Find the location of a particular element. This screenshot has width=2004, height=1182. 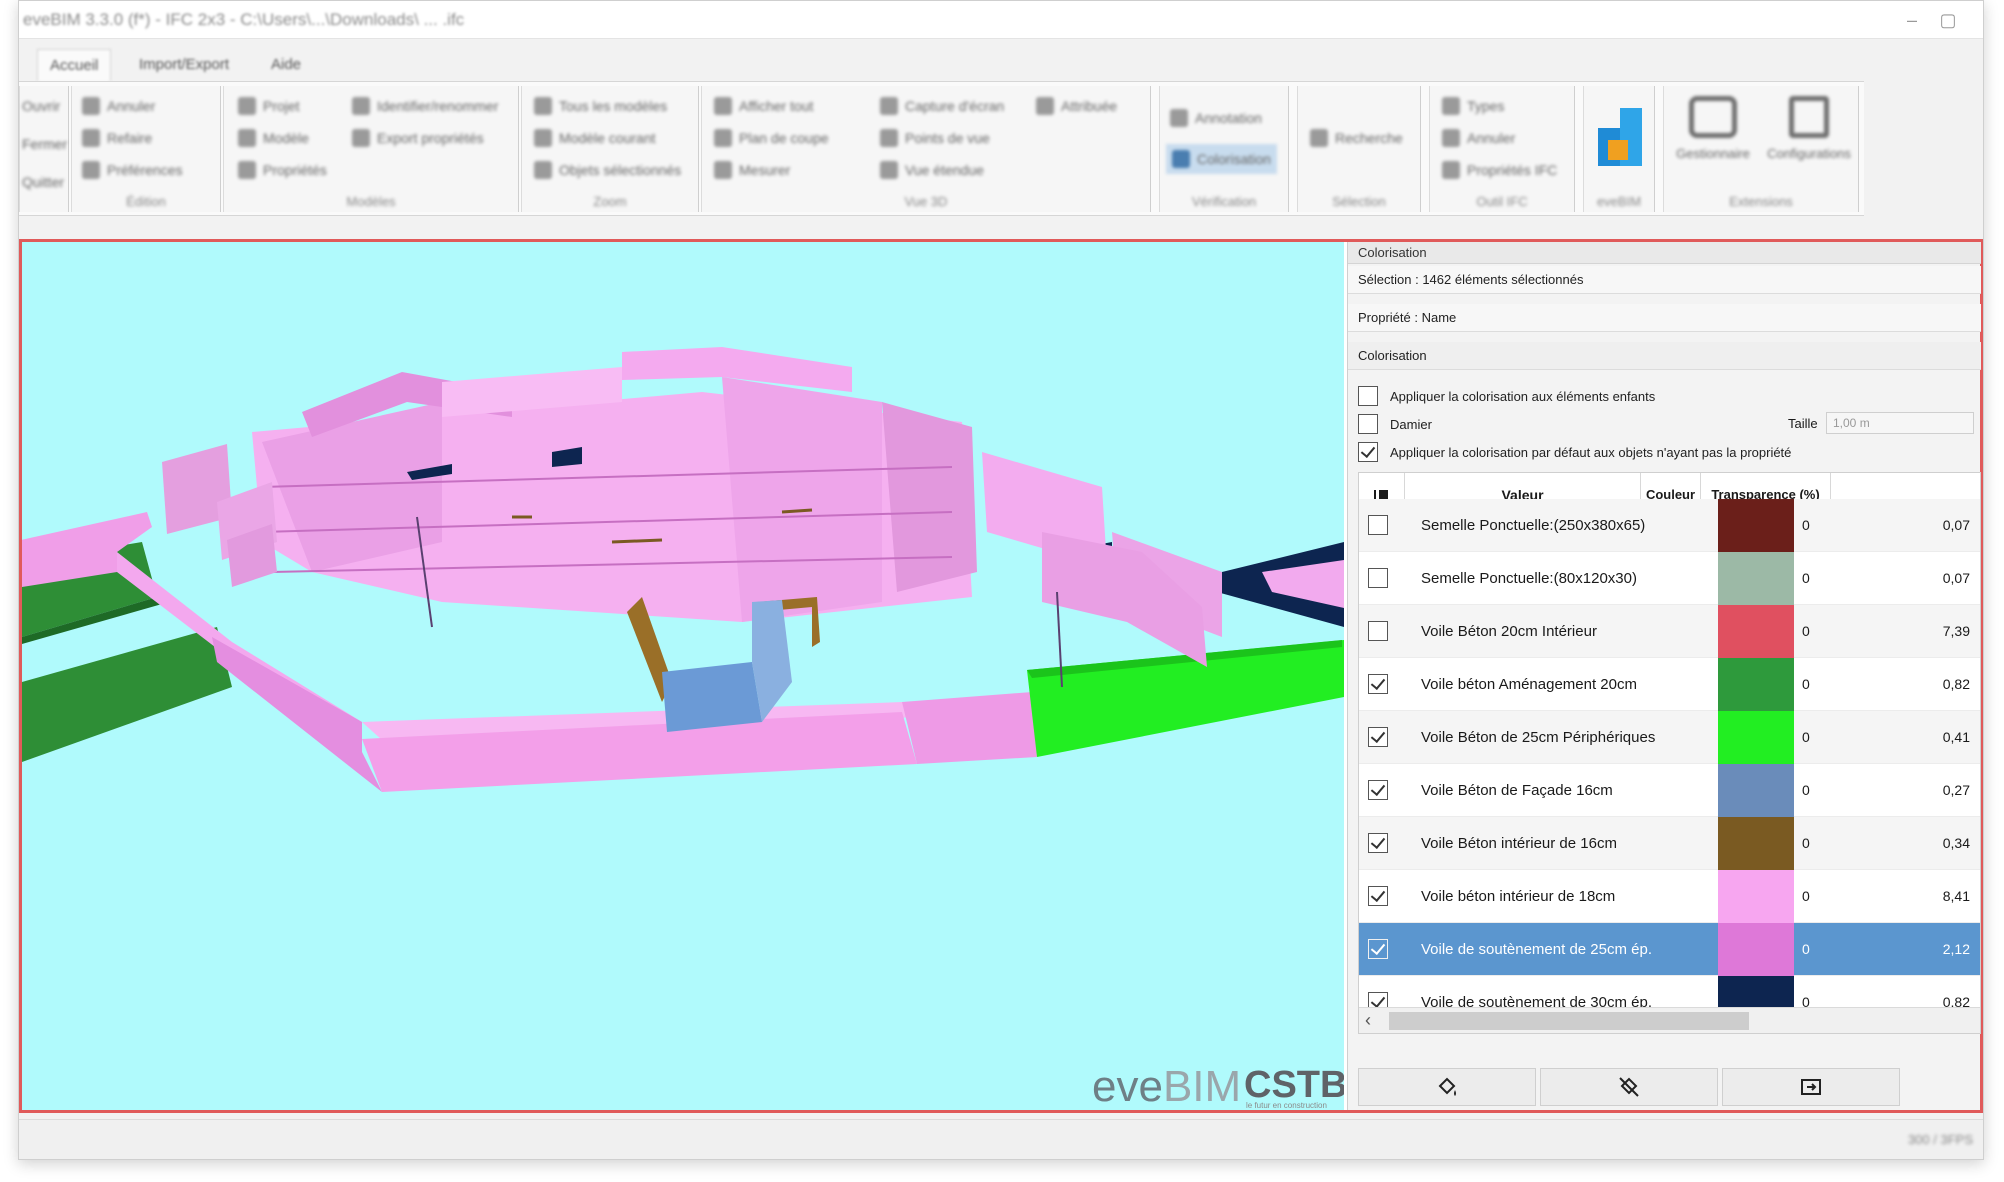

property-info: Propriété : Name is located at coordinates (1664, 318).